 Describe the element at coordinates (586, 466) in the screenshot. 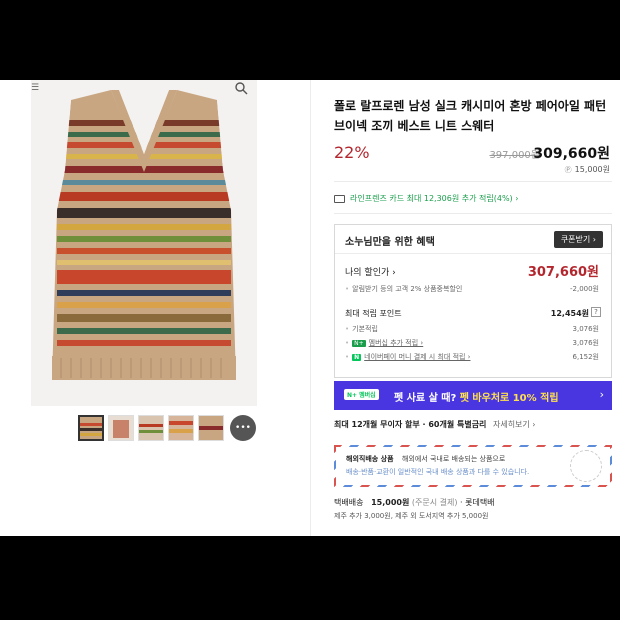

I see `airmail-stamp-icon` at that location.